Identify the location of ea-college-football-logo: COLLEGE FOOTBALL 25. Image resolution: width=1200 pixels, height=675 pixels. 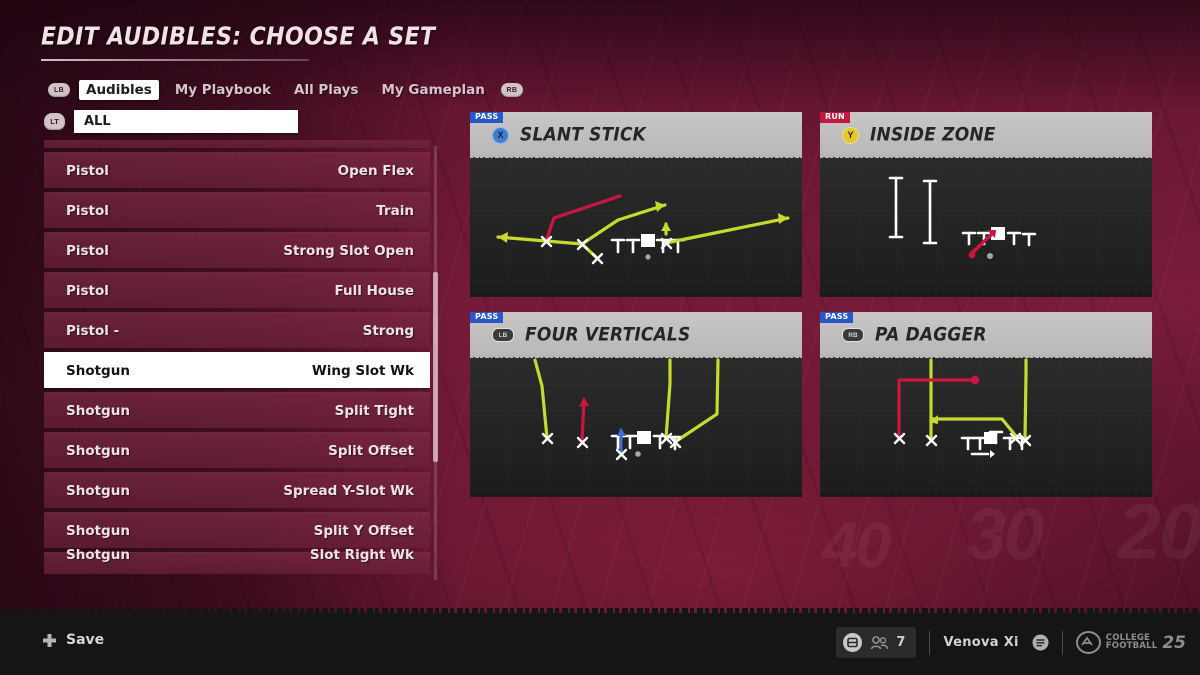
(1130, 642).